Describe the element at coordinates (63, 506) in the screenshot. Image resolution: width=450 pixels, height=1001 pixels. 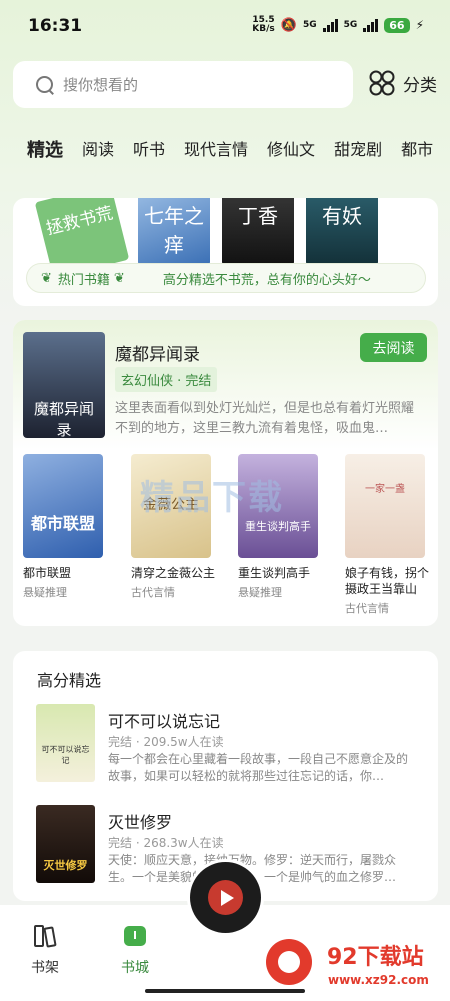
I see `book-cover: 都市联盟` at that location.